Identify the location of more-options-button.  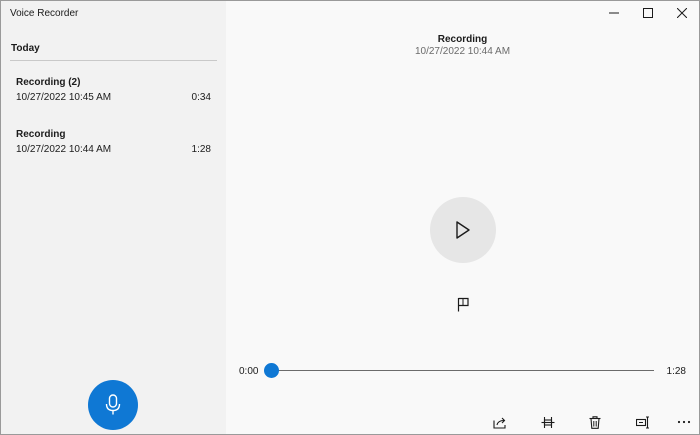
(684, 422).